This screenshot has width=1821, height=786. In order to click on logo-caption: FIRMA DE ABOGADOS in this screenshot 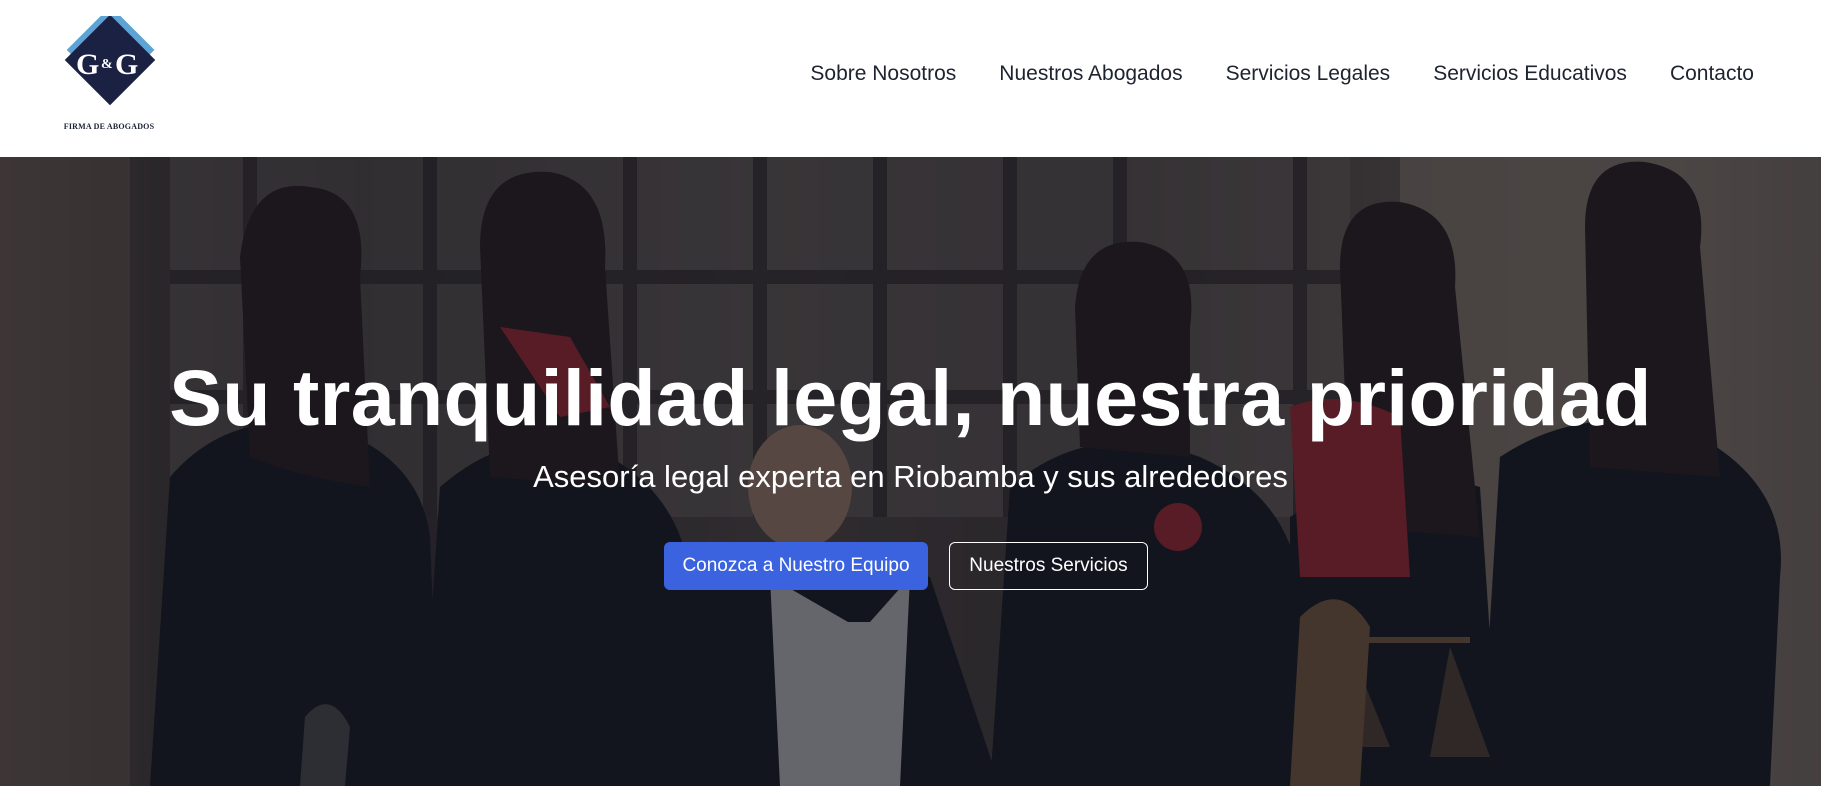, I will do `click(109, 126)`.